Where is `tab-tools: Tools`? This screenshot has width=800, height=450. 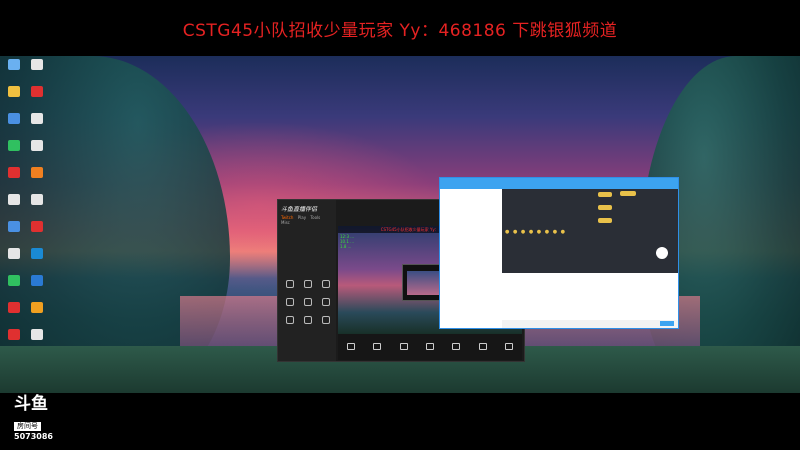 tab-tools: Tools is located at coordinates (315, 217).